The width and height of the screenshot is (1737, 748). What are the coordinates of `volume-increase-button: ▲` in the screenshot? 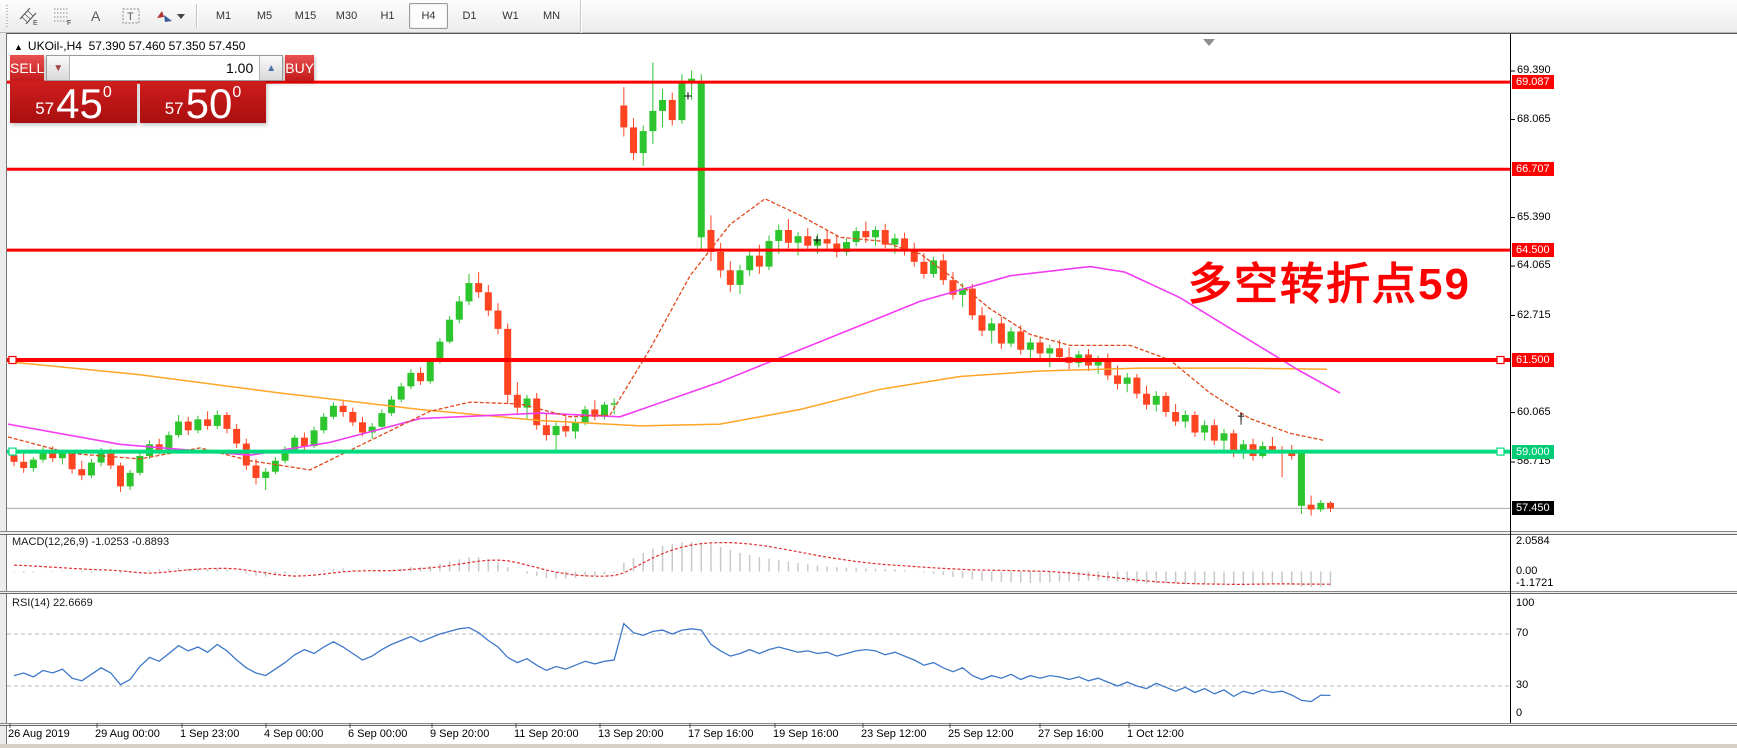 It's located at (271, 68).